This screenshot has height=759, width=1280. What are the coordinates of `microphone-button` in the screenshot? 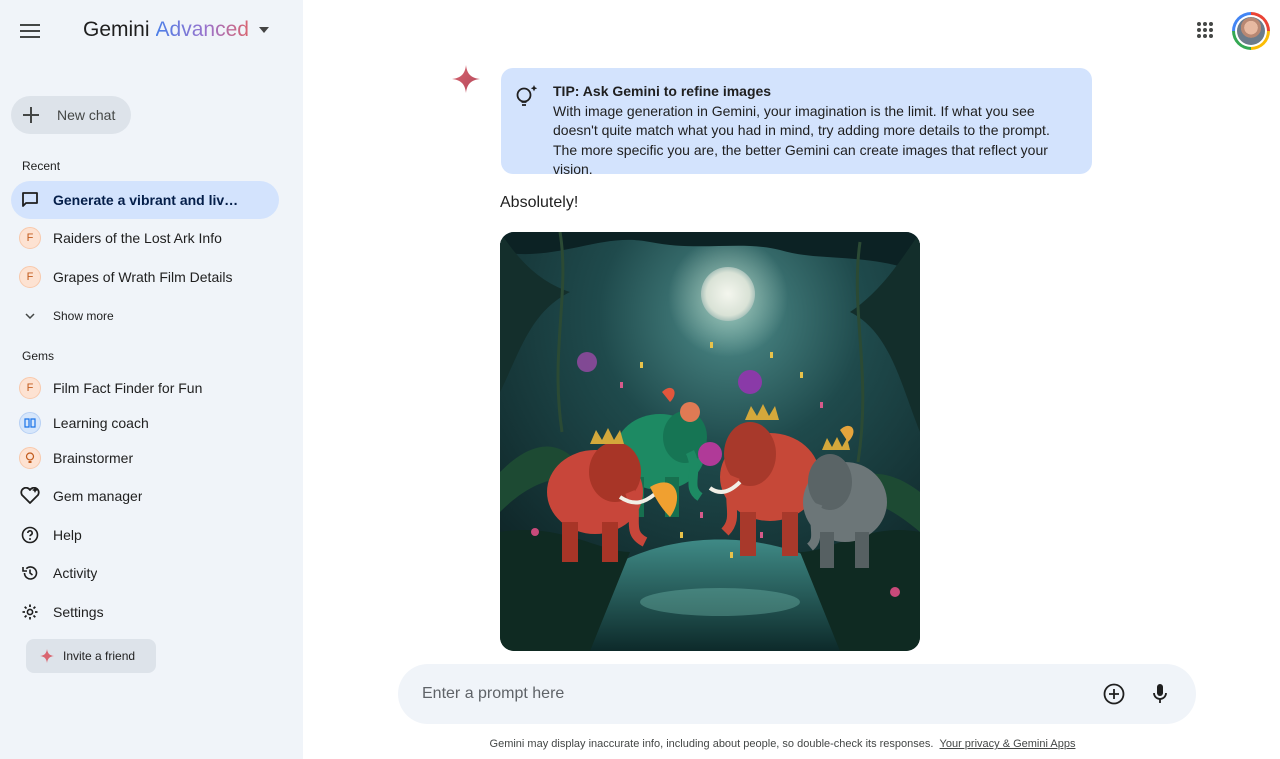 It's located at (1160, 694).